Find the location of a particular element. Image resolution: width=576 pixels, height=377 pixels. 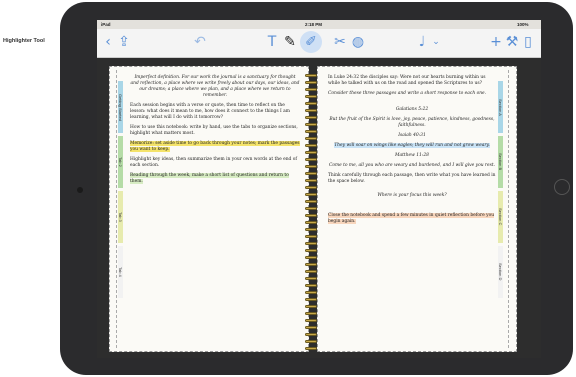

device-icon: ▯ is located at coordinates (528, 42).